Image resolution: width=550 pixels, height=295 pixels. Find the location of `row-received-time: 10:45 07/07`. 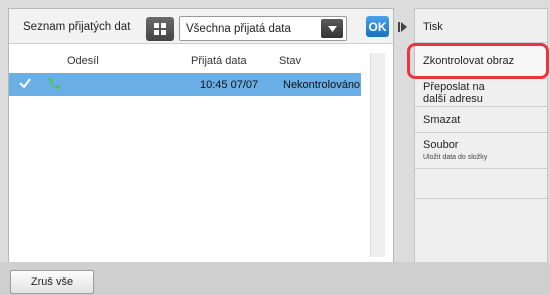

row-received-time: 10:45 07/07 is located at coordinates (229, 85).